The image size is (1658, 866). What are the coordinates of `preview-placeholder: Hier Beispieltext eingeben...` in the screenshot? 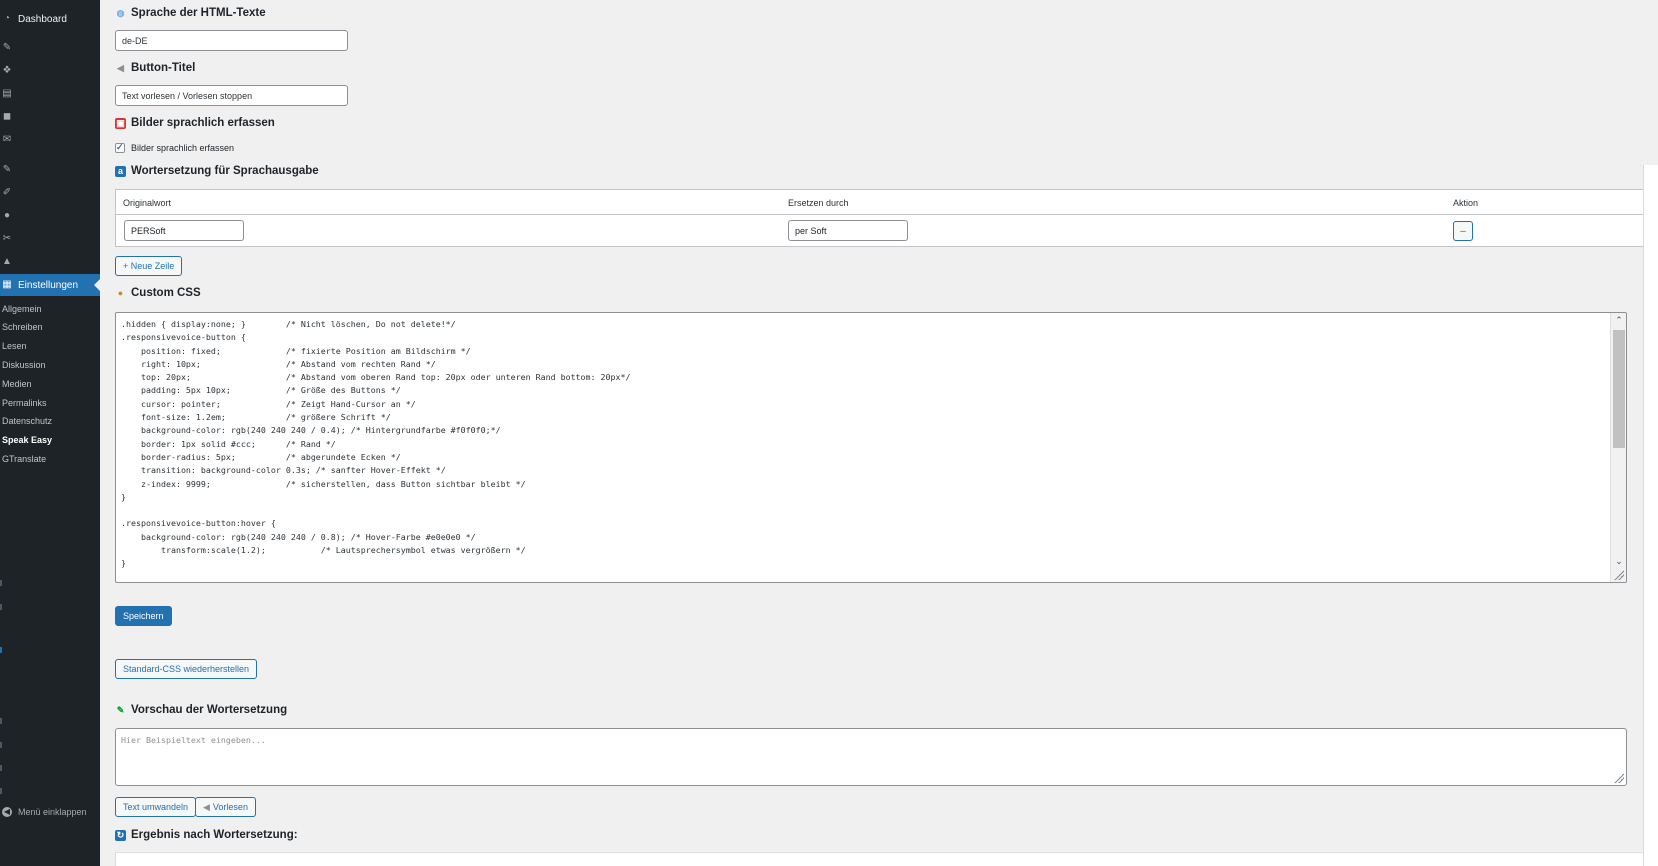 It's located at (193, 740).